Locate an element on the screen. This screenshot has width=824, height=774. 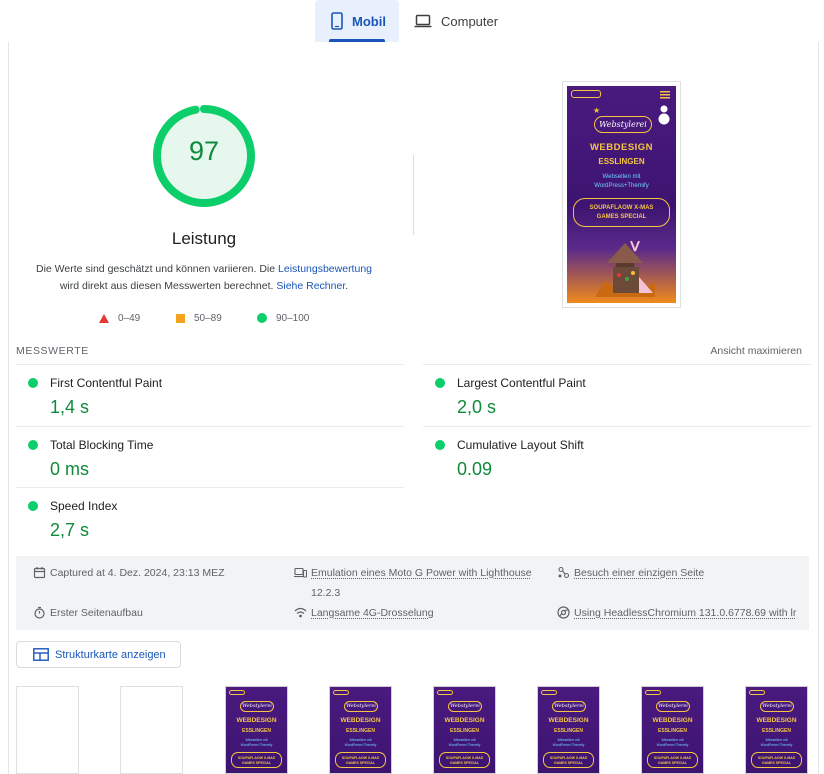
emulation-version: 12.2.3 is located at coordinates (326, 593).